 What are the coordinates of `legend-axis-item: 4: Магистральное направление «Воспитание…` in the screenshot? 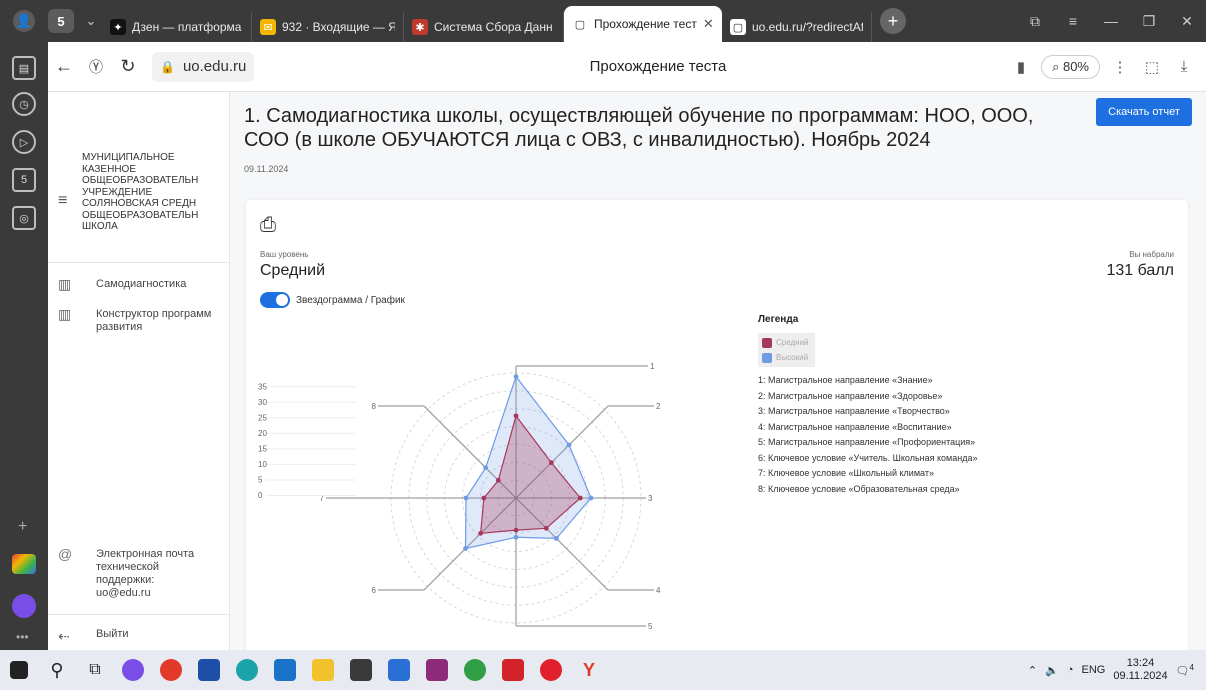 It's located at (855, 426).